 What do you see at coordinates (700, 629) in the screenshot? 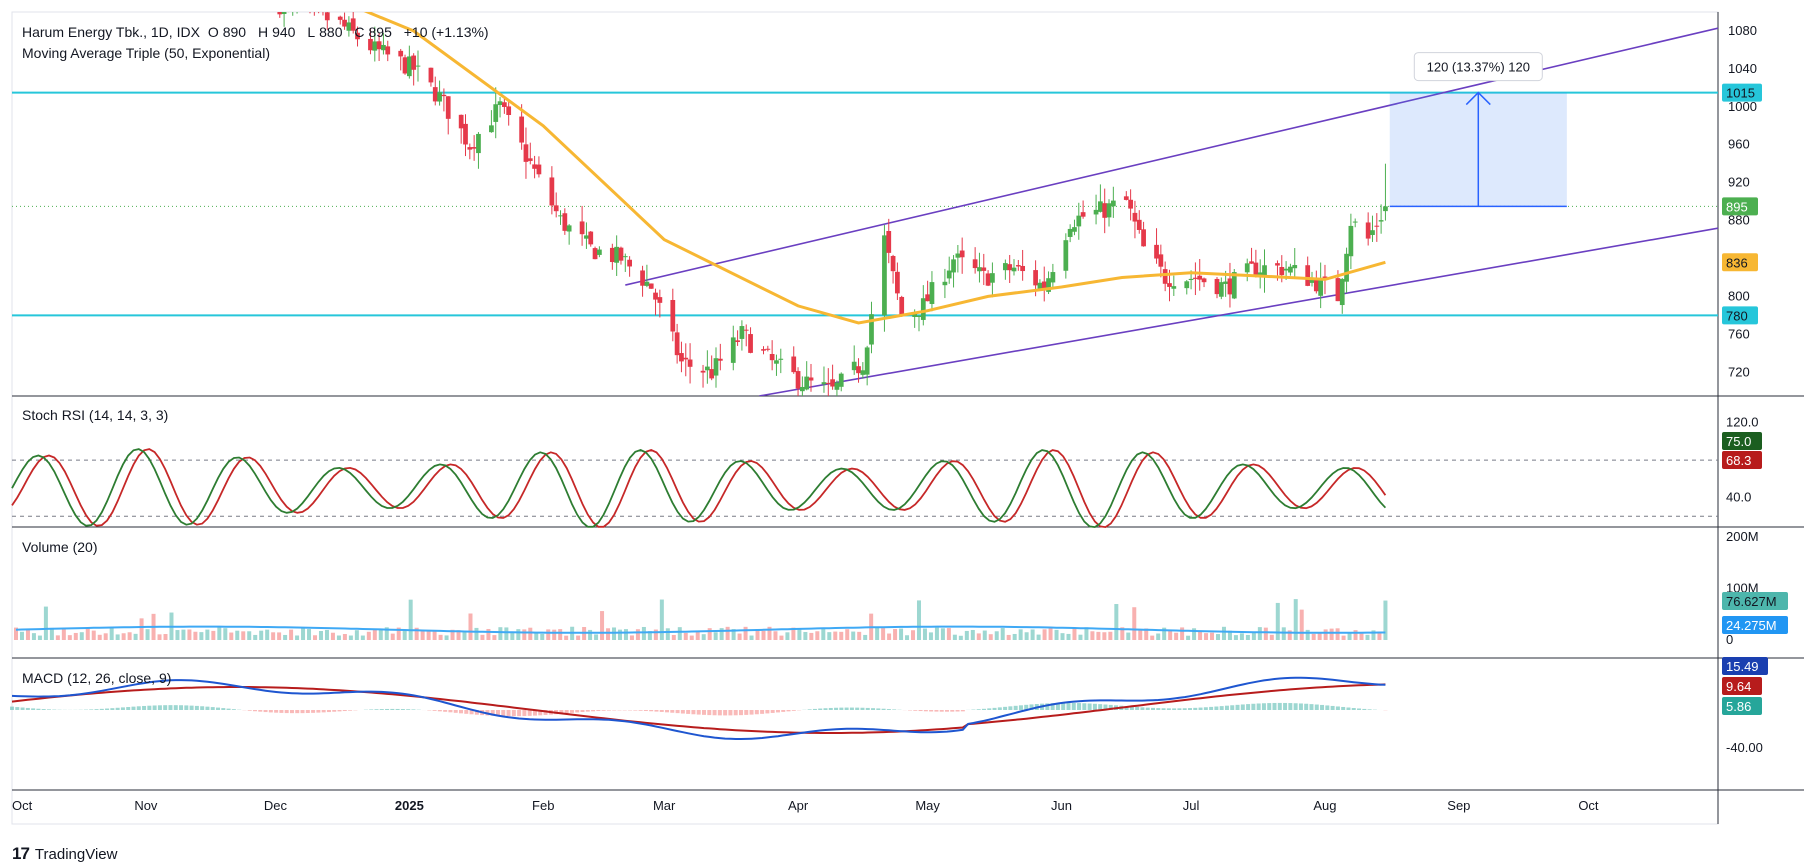
I see `volume-ma-line` at bounding box center [700, 629].